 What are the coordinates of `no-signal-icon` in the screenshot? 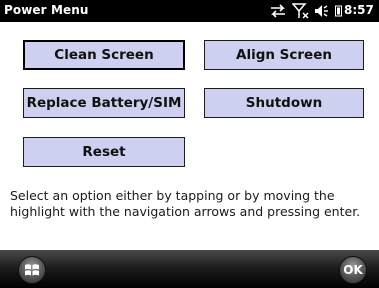 It's located at (300, 11).